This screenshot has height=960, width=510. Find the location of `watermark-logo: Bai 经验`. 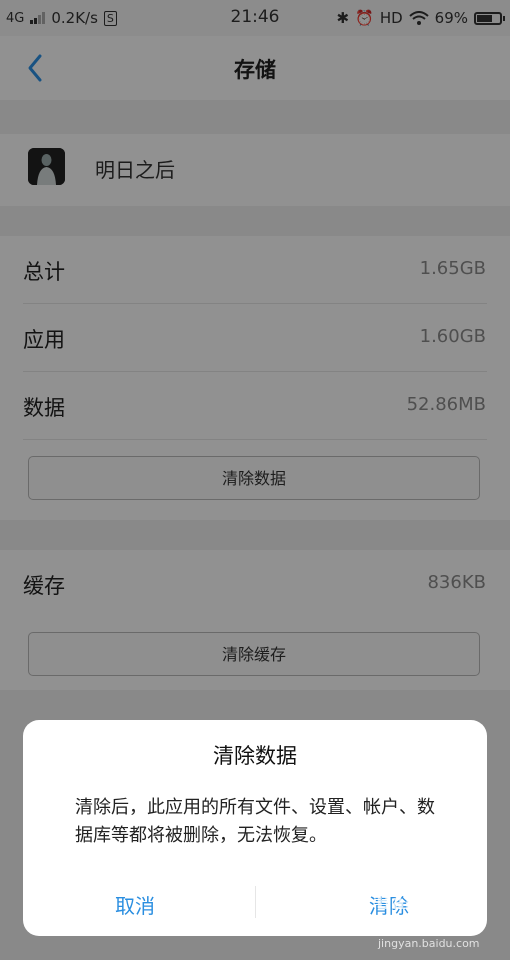

watermark-logo: Bai 经验 is located at coordinates (417, 902).